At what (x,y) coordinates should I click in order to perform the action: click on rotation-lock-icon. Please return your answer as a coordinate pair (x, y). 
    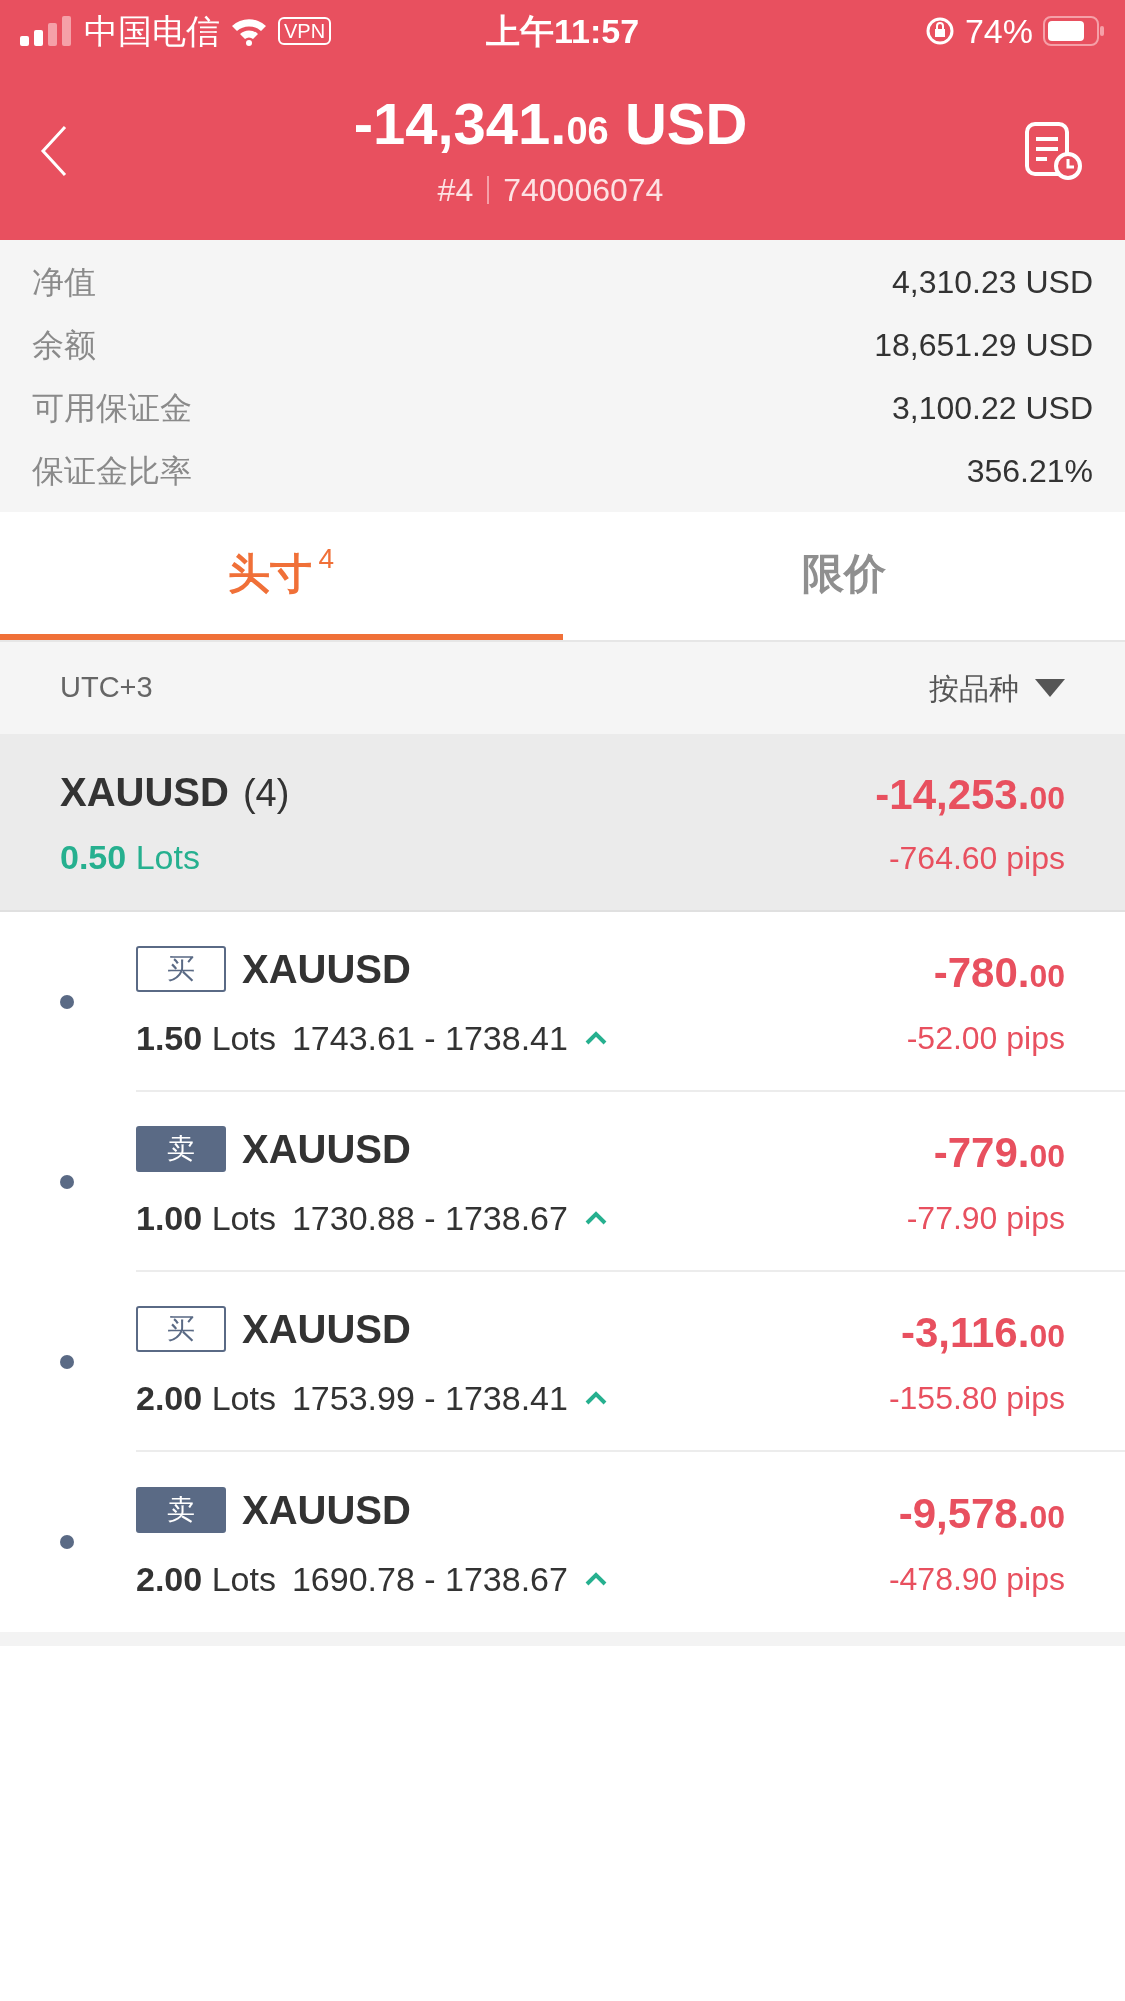
    Looking at the image, I should click on (939, 31).